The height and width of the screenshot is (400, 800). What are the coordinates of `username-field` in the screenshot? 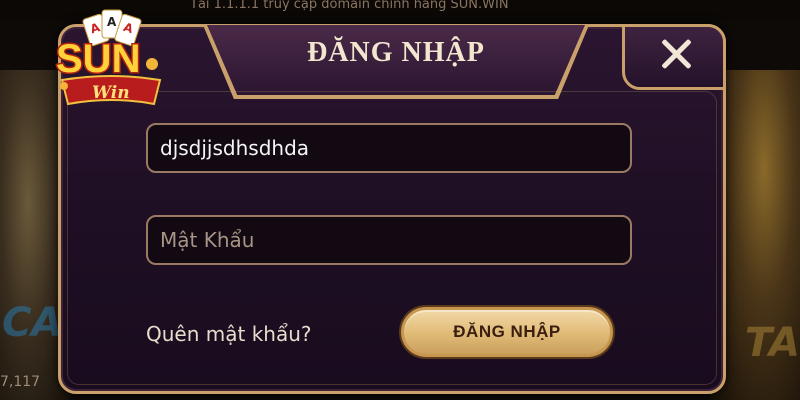 It's located at (389, 148).